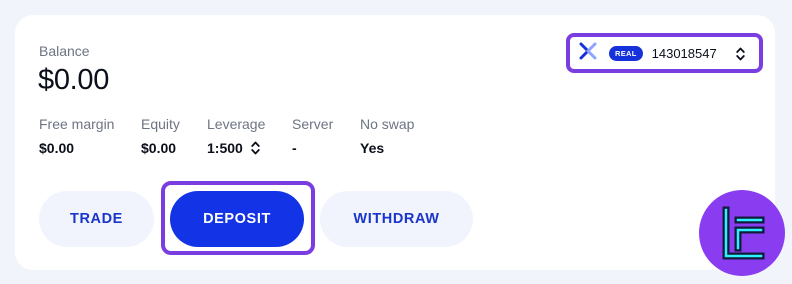 Image resolution: width=792 pixels, height=284 pixels. What do you see at coordinates (237, 219) in the screenshot?
I see `deposit-button: DEPOSIT` at bounding box center [237, 219].